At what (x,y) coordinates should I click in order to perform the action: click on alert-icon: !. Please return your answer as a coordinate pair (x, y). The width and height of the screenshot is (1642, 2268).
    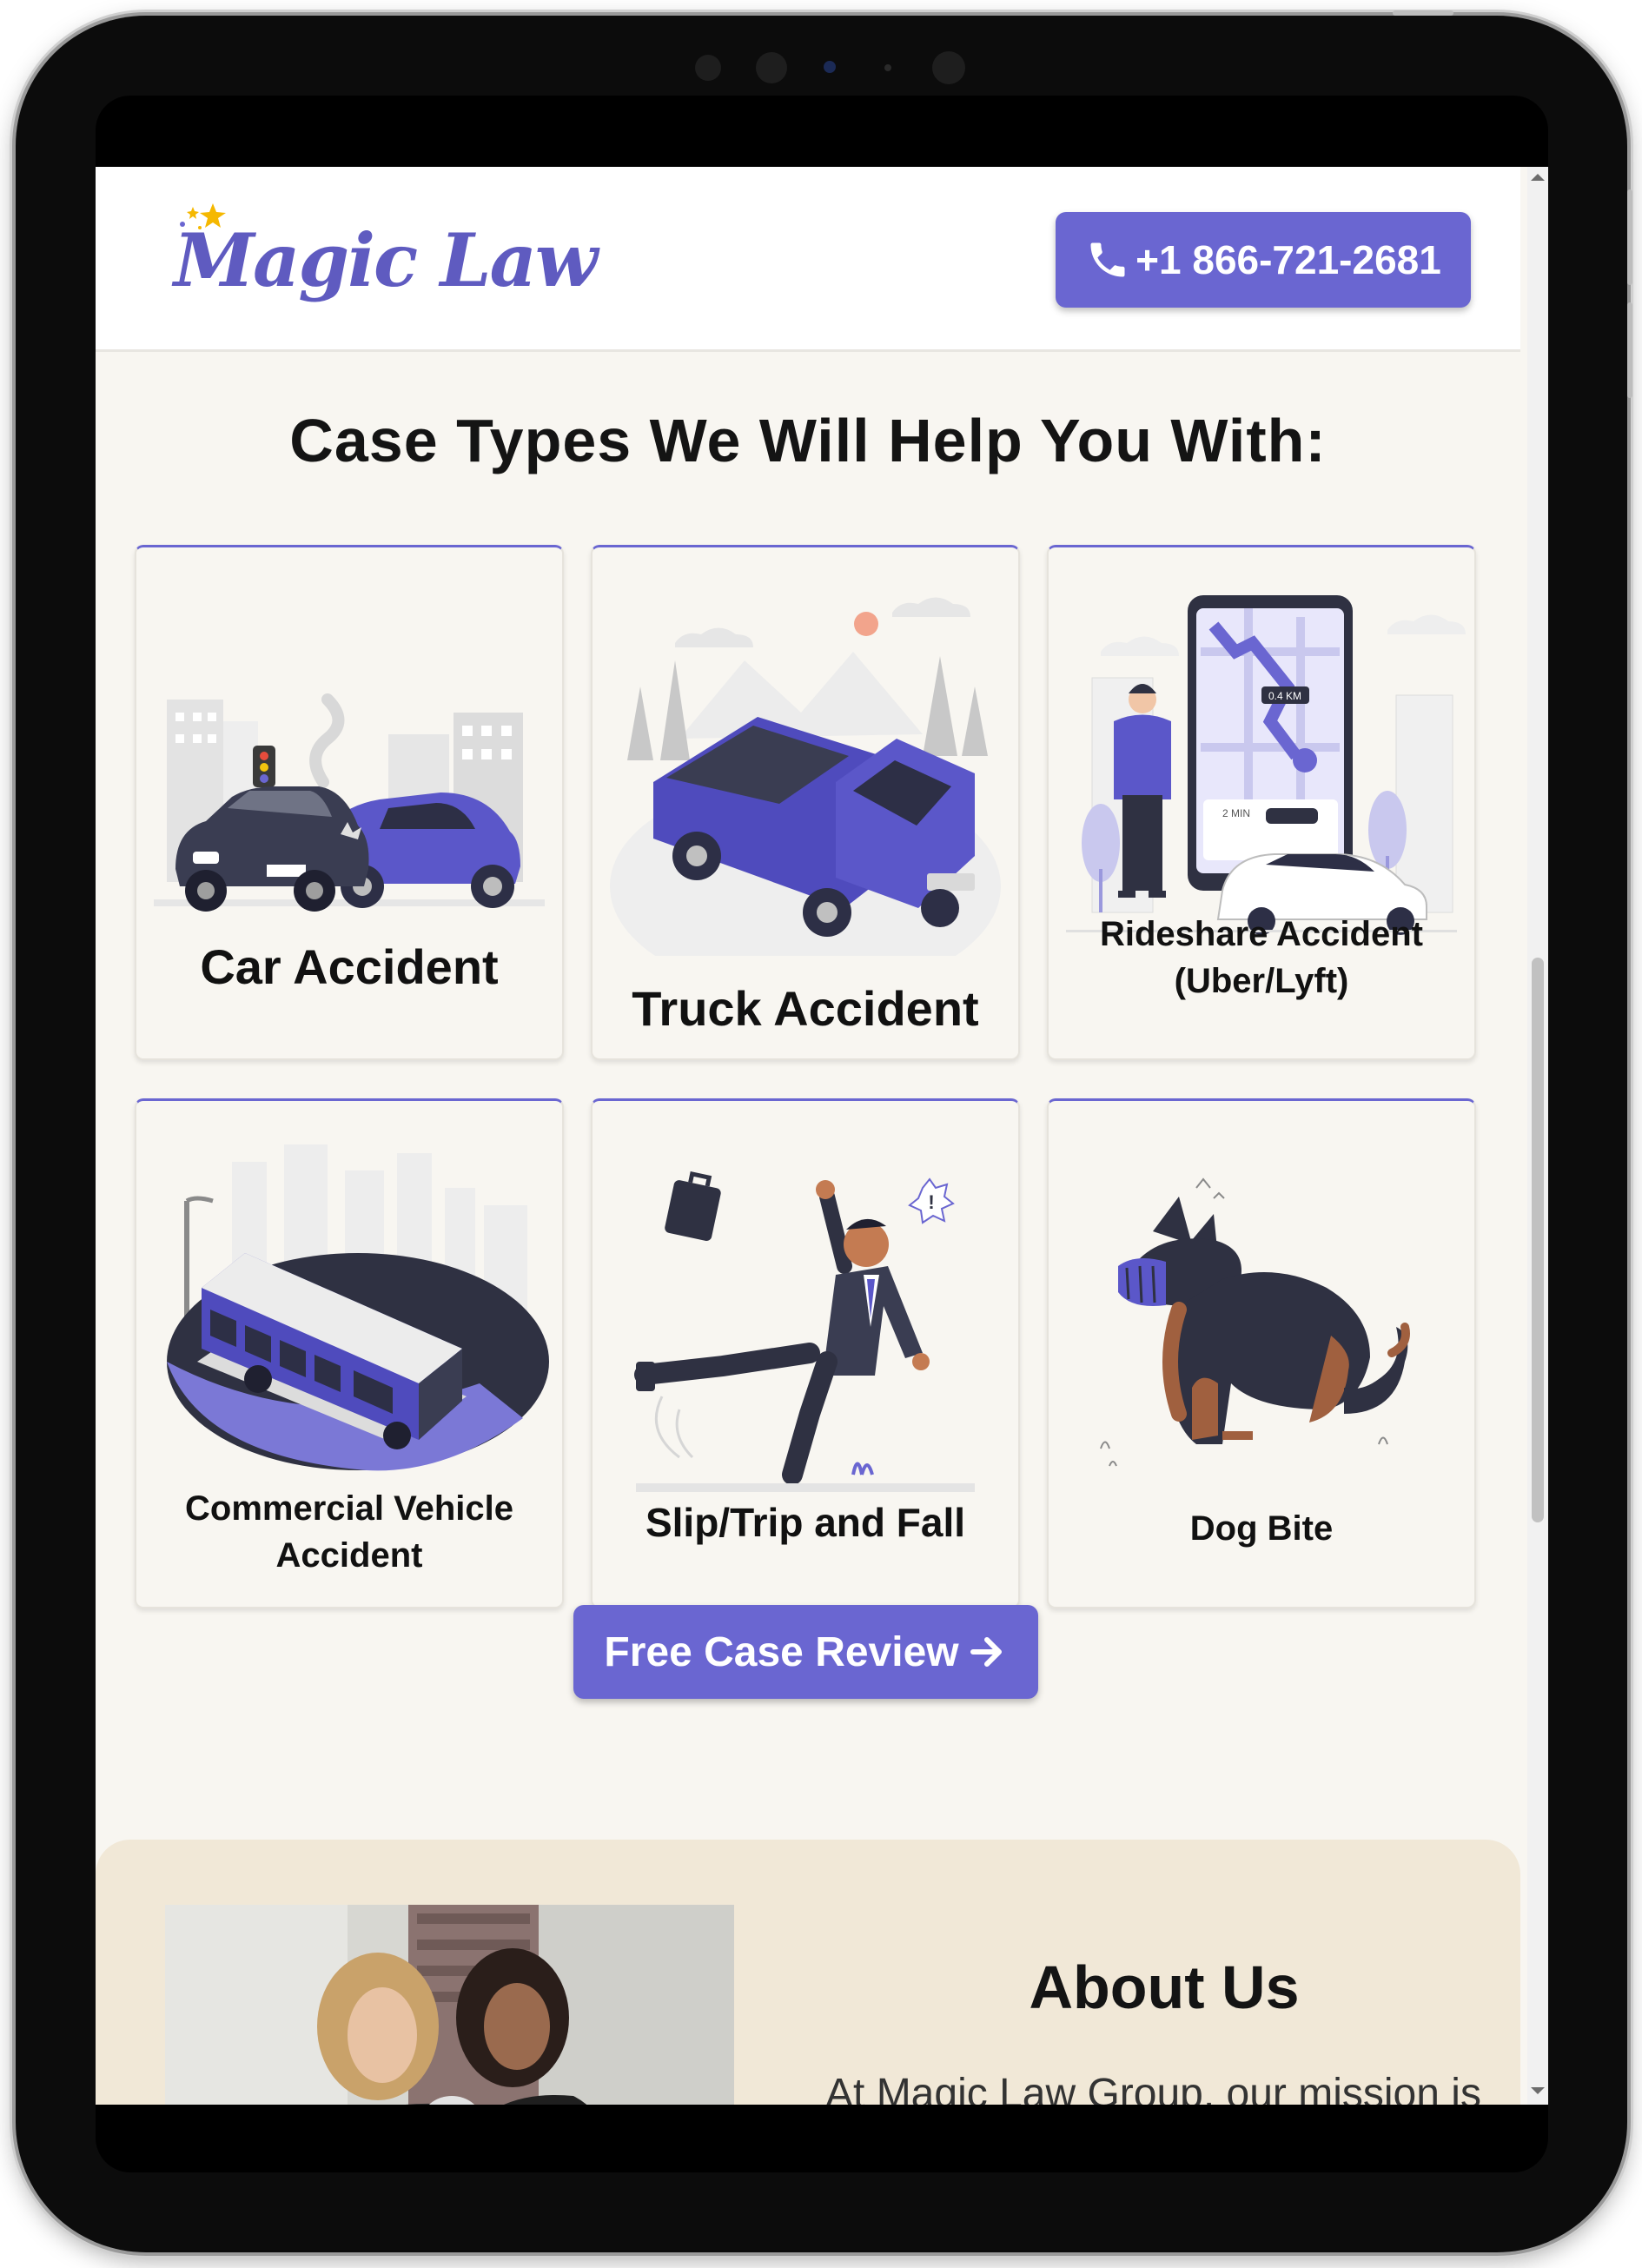
    Looking at the image, I should click on (931, 1202).